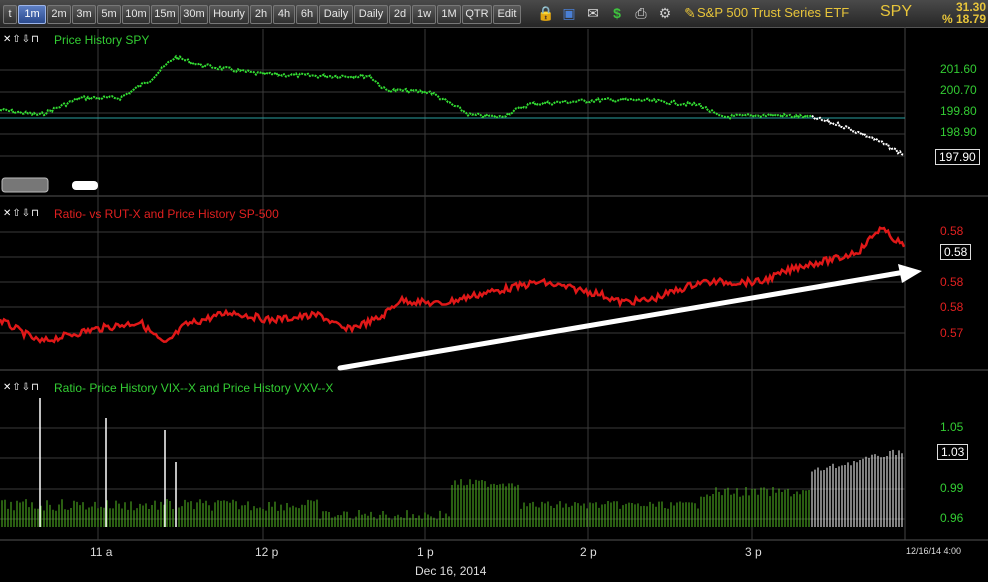 The width and height of the screenshot is (988, 582). What do you see at coordinates (957, 157) in the screenshot?
I see `last-value-spy: 197.90` at bounding box center [957, 157].